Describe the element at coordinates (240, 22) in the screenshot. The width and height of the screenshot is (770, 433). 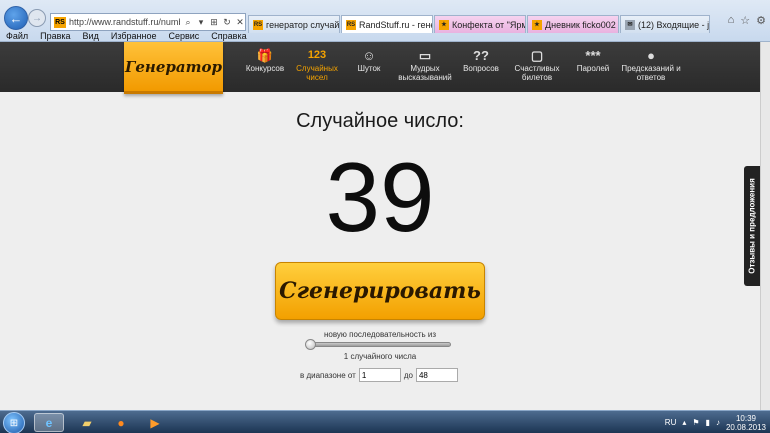
I see `stop-icon: ✕` at that location.